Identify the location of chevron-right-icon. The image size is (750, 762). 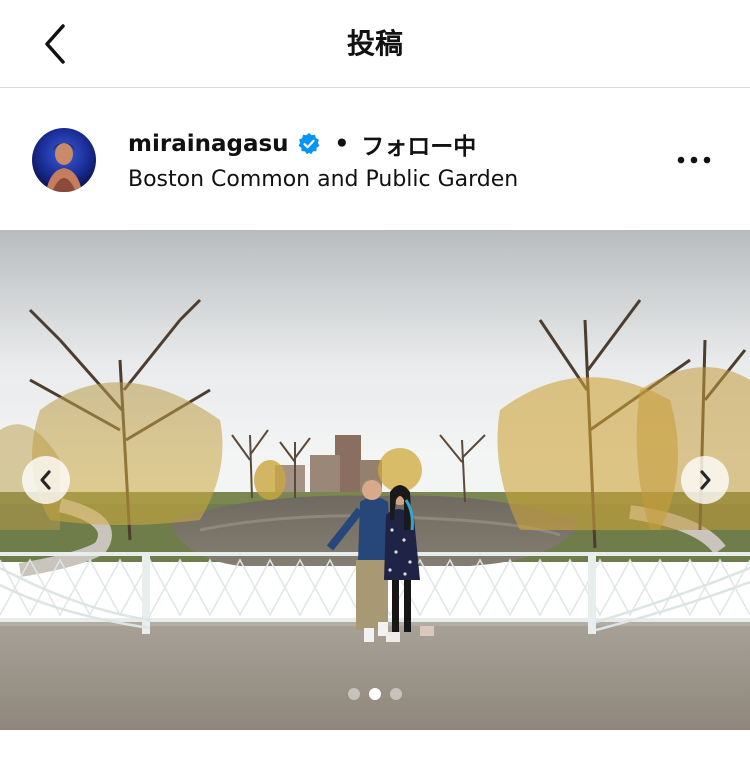
(705, 480).